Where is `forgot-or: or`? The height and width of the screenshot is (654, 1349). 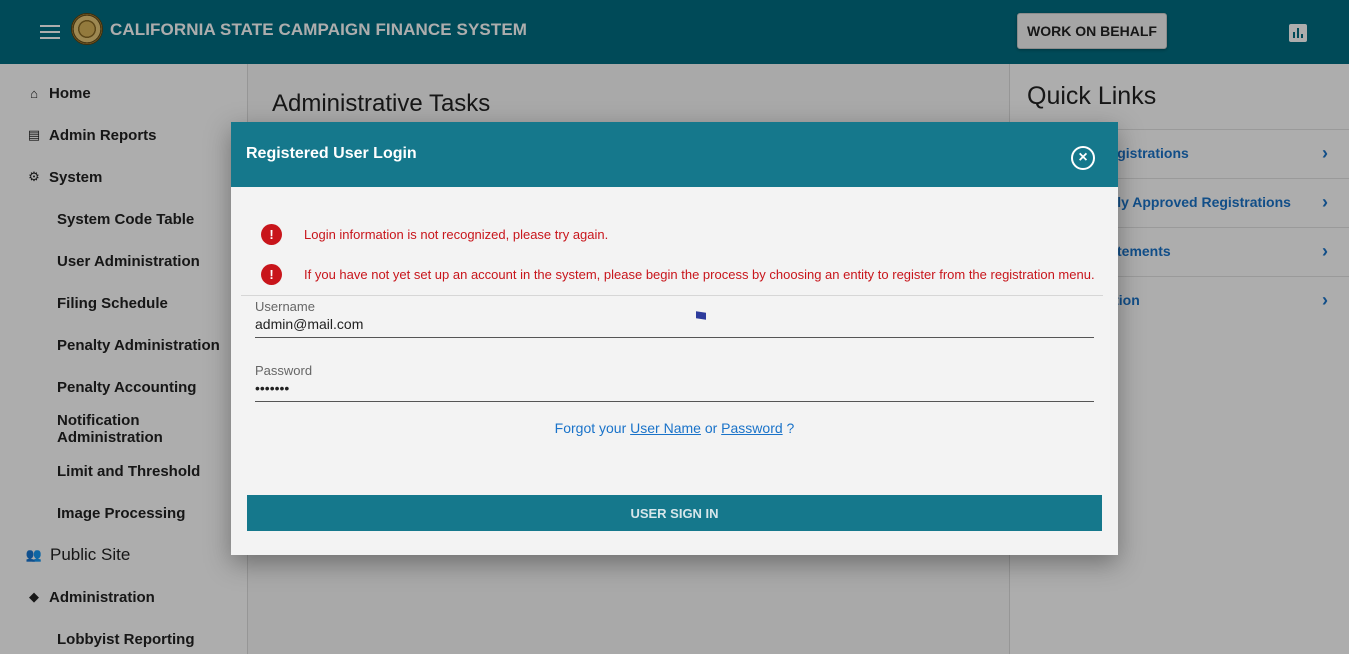 forgot-or: or is located at coordinates (711, 428).